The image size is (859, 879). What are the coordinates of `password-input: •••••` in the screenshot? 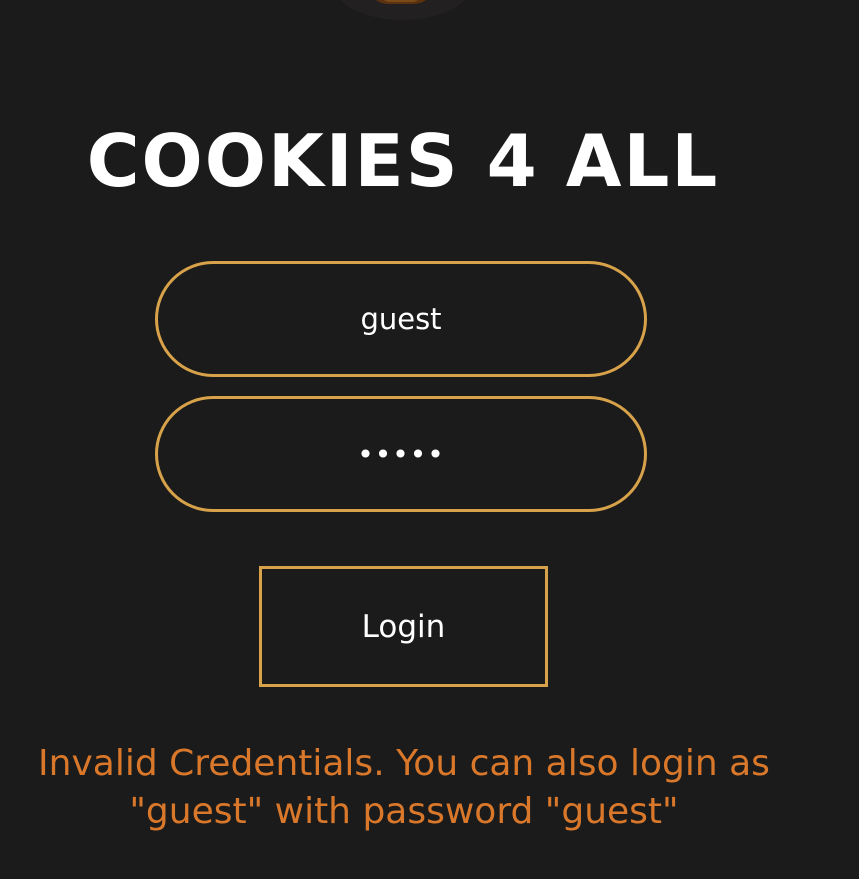 It's located at (401, 454).